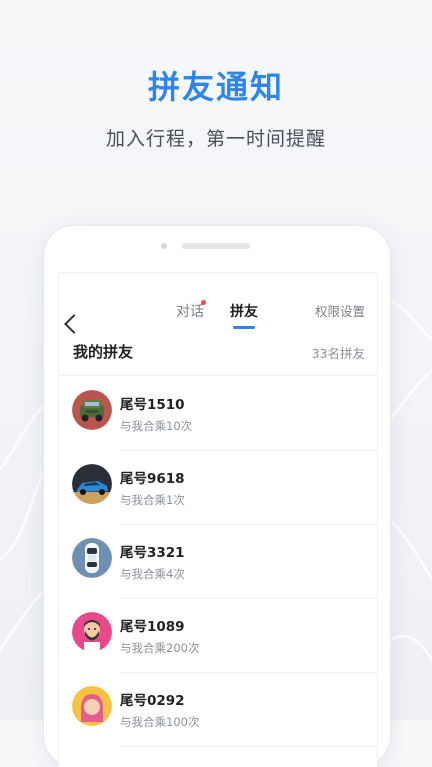  Describe the element at coordinates (152, 574) in the screenshot. I see `ride-count: 与我合乘4次` at that location.